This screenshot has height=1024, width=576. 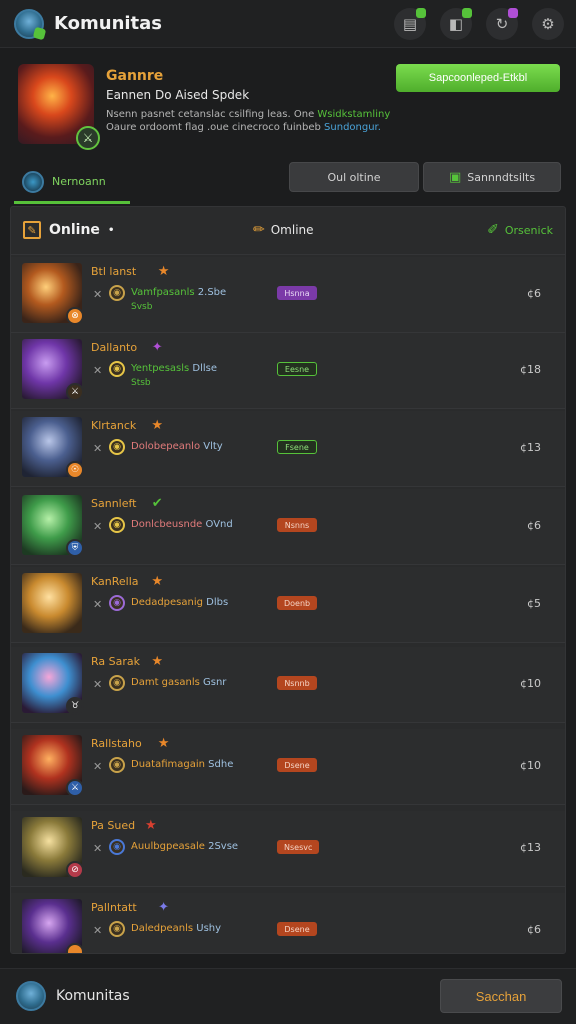 I want to click on stat-label: Yentpesasls, so click(x=162, y=368).